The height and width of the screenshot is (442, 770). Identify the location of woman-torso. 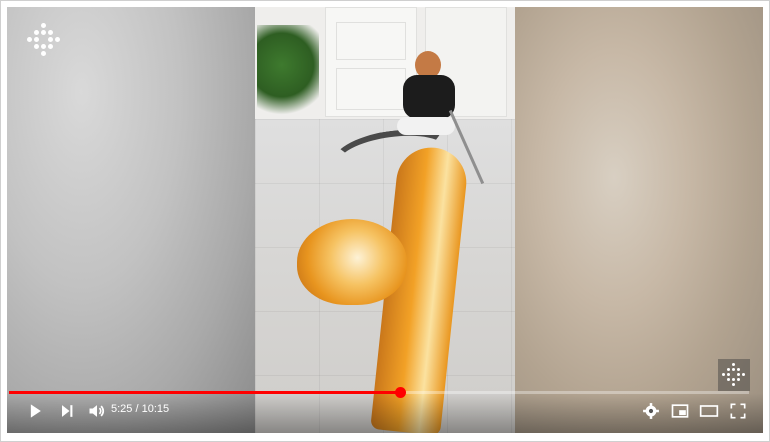
(429, 97).